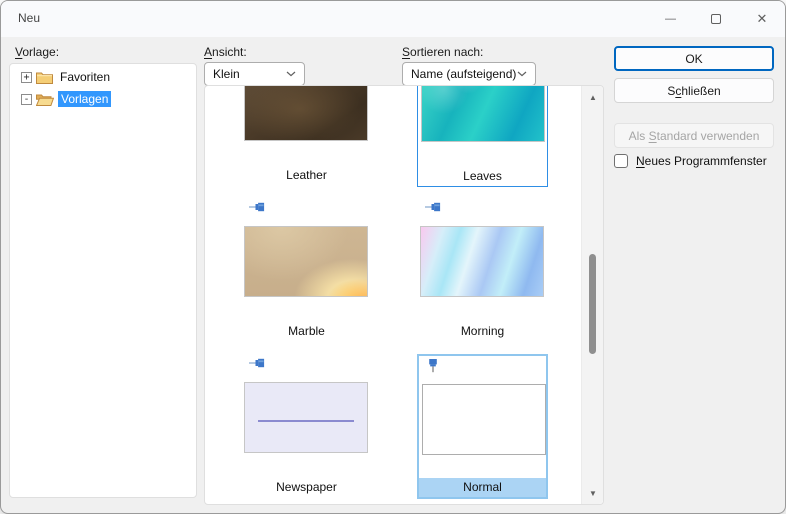  What do you see at coordinates (45, 99) in the screenshot?
I see `open-folder-icon` at bounding box center [45, 99].